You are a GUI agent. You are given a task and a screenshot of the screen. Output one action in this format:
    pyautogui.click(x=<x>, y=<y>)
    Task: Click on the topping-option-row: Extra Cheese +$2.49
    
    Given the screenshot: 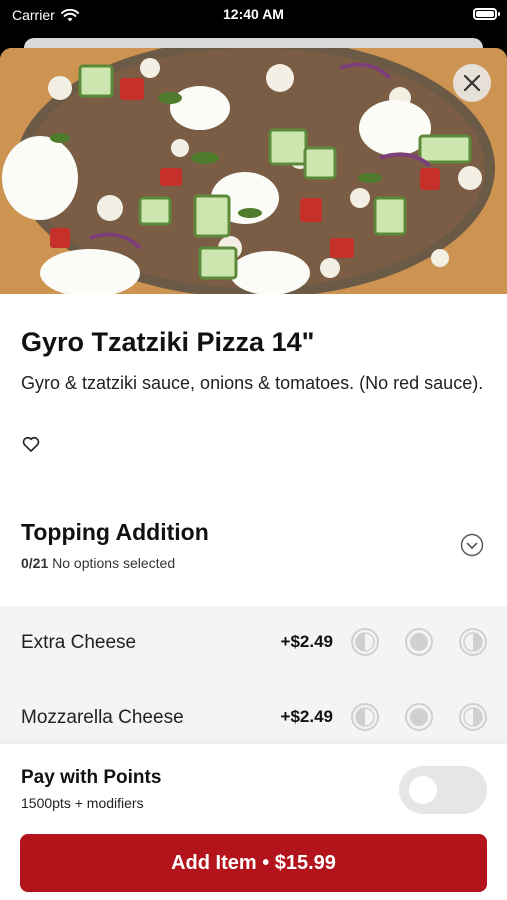 What is the action you would take?
    pyautogui.click(x=253, y=642)
    